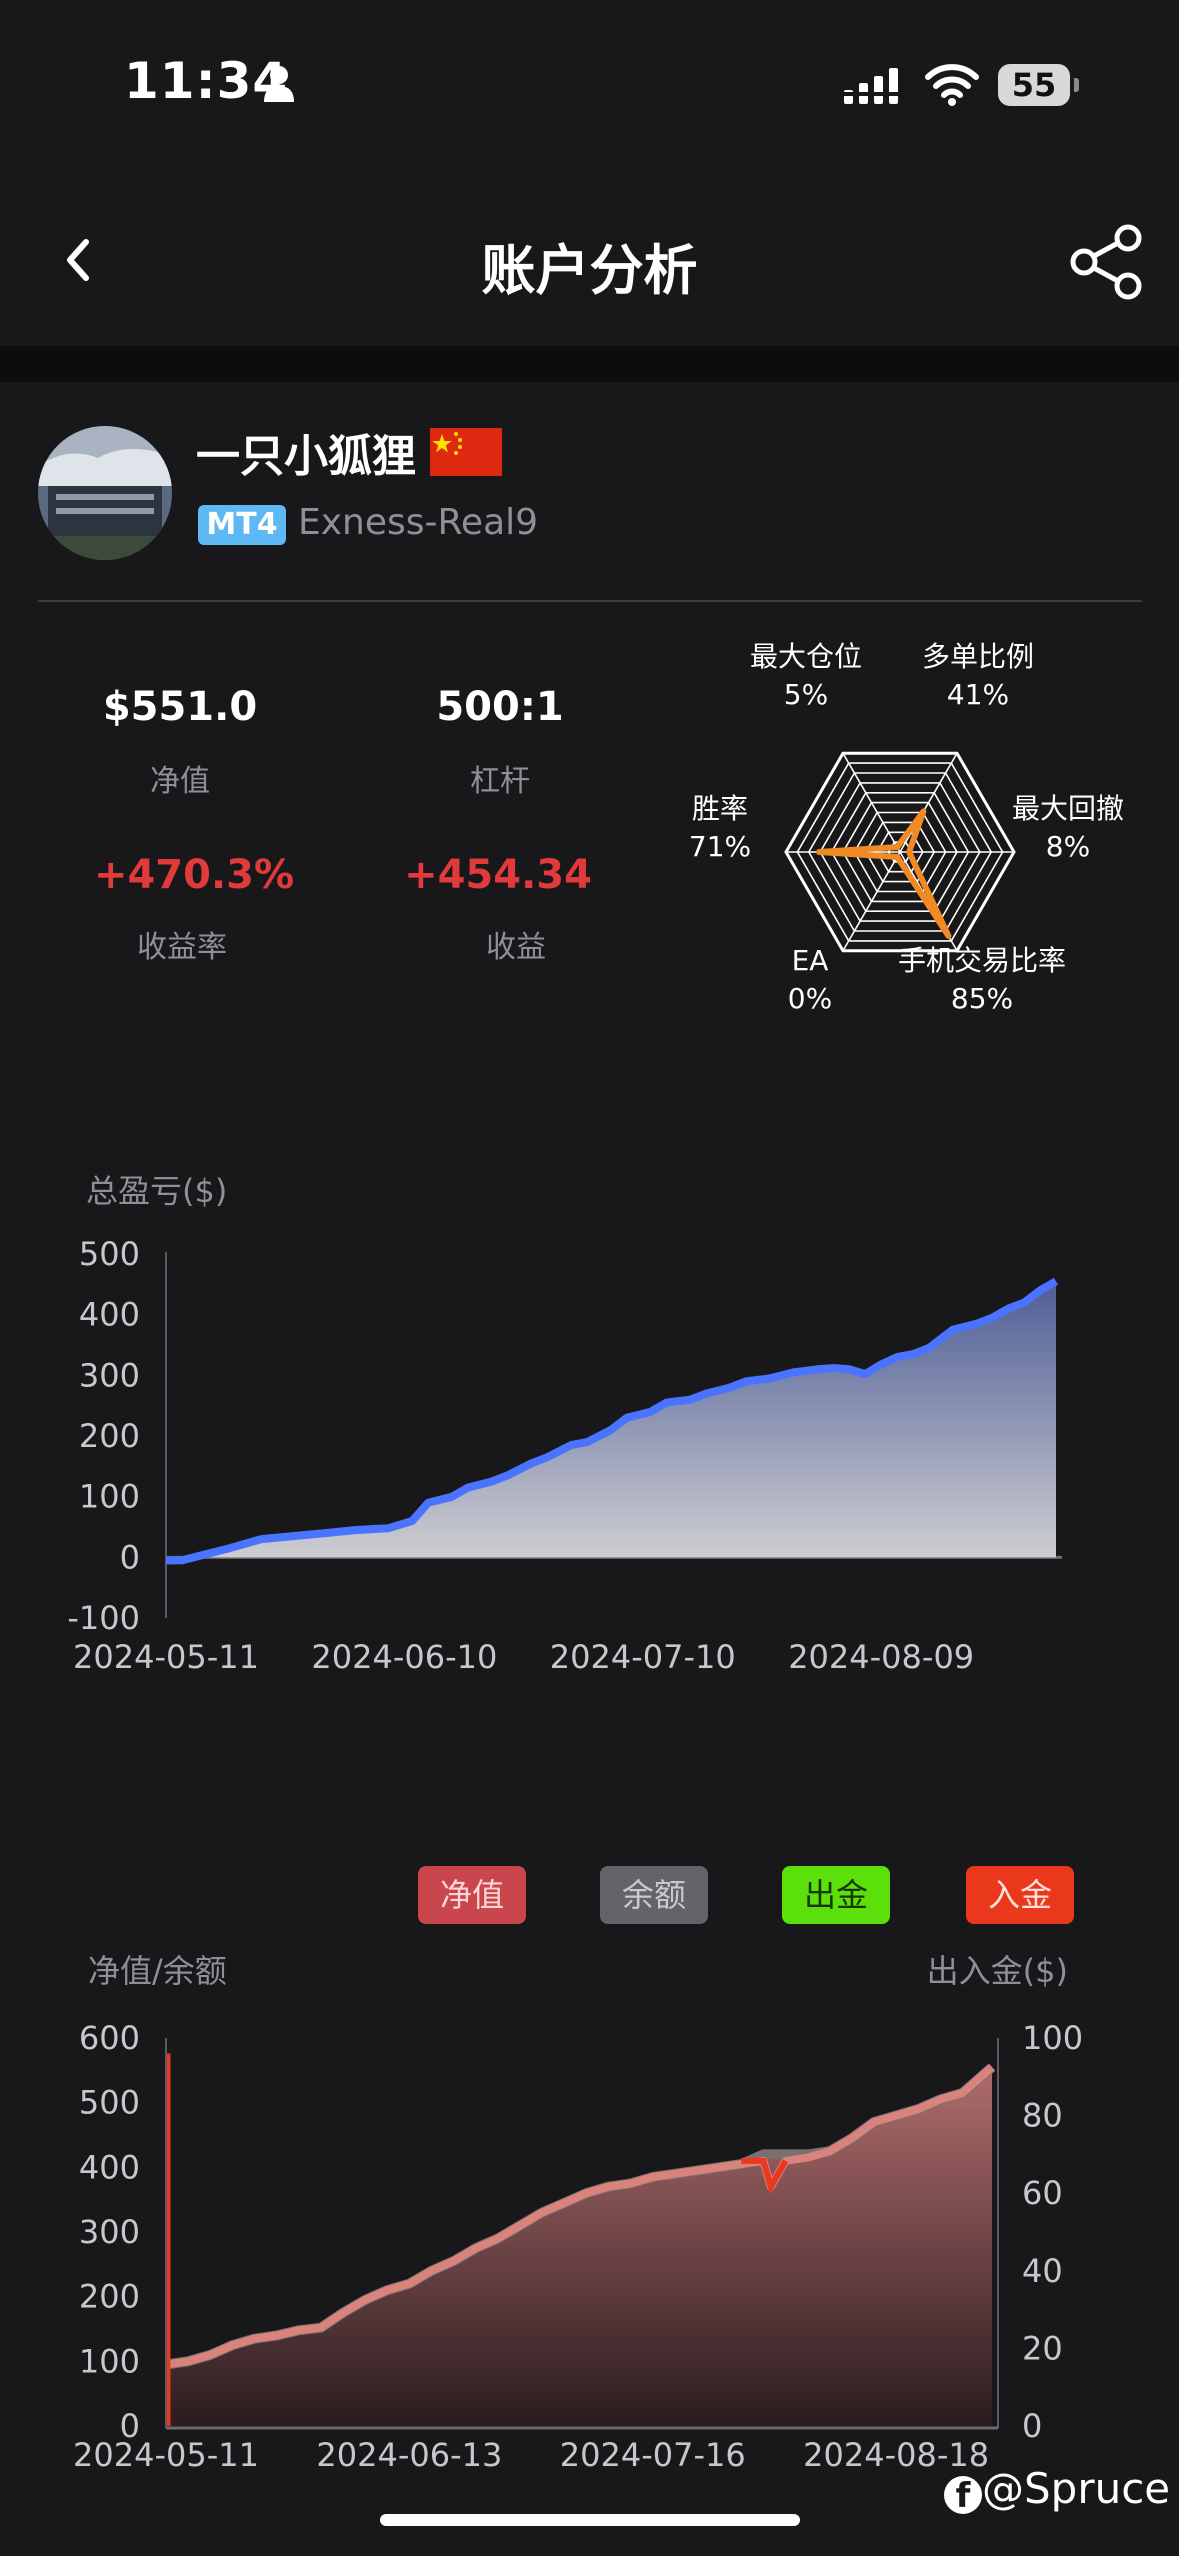 This screenshot has height=2556, width=1179. What do you see at coordinates (472, 1895) in the screenshot?
I see `legend-equity: 净值` at bounding box center [472, 1895].